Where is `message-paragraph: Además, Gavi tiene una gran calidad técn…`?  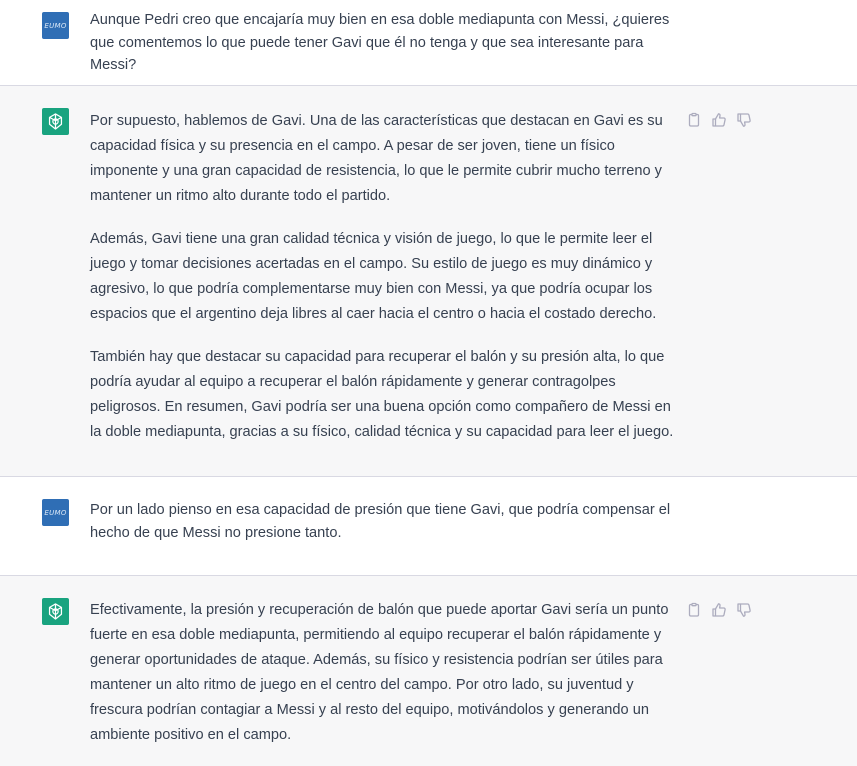
message-paragraph: Además, Gavi tiene una gran calidad técn… is located at coordinates (373, 276).